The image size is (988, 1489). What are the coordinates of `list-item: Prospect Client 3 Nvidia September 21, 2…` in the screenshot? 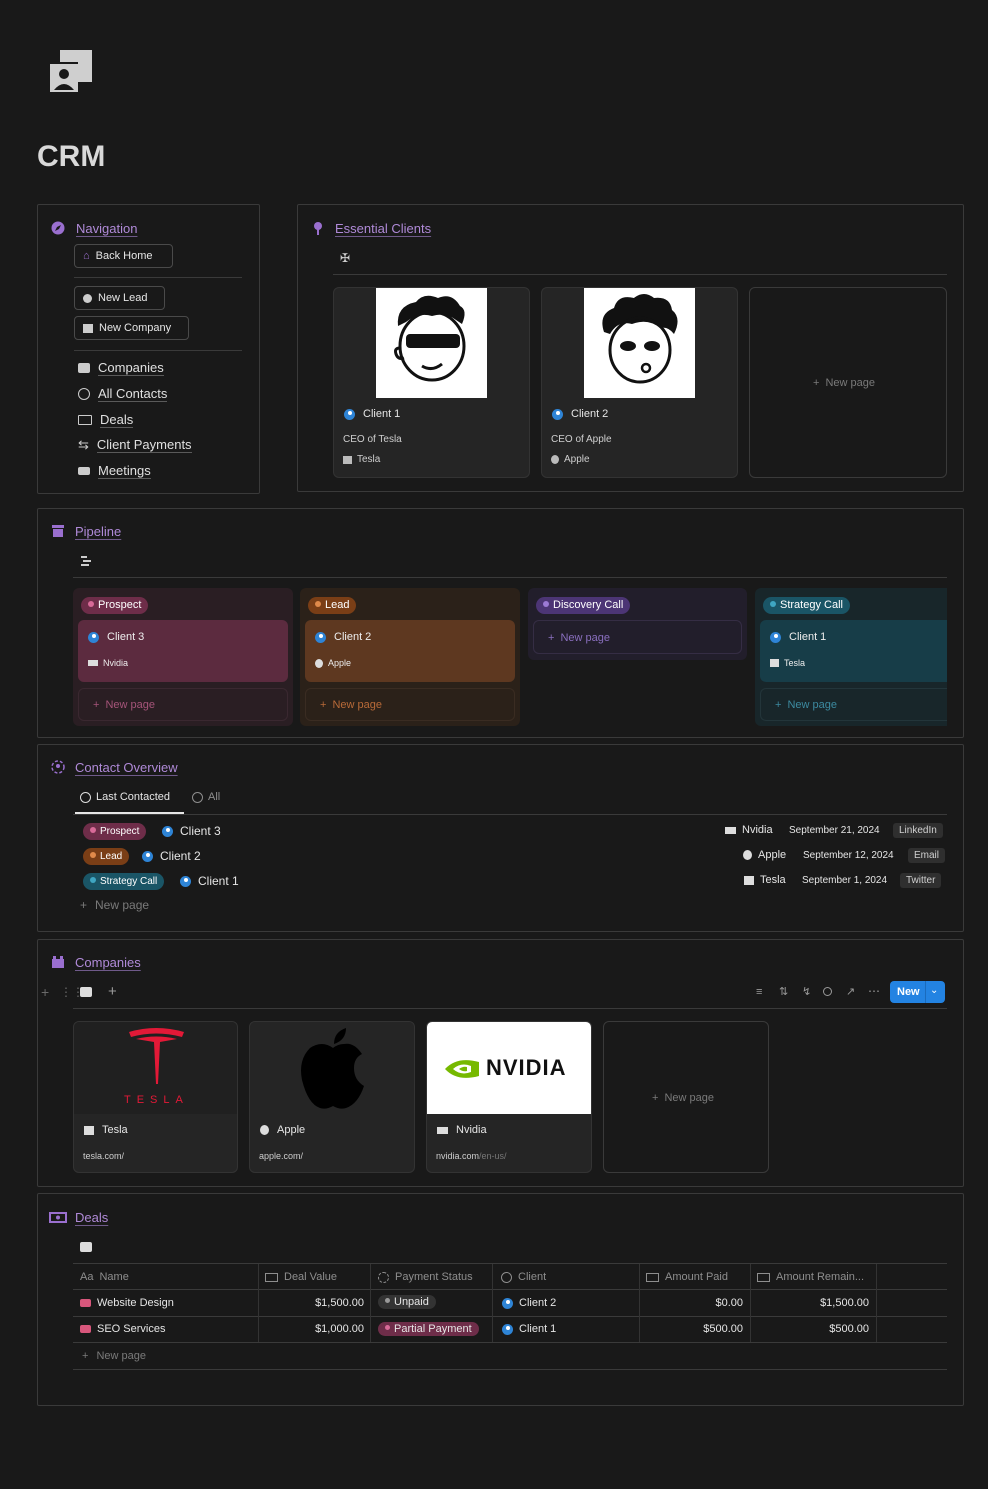 It's located at (513, 831).